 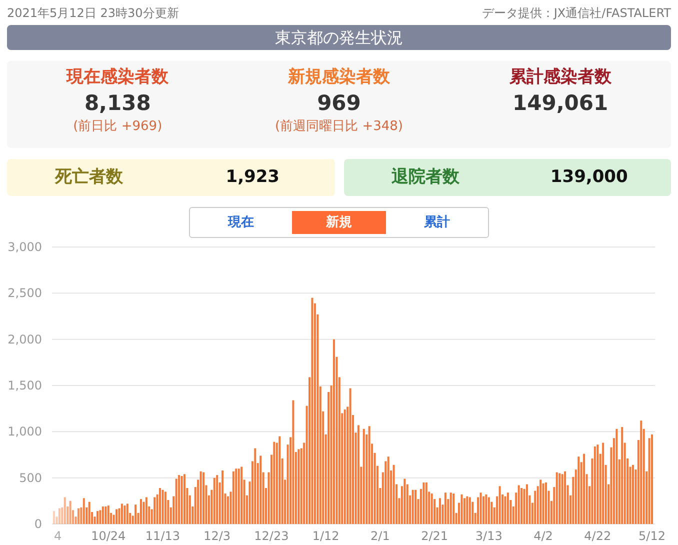 I want to click on x-axis-label: 1/12, so click(x=326, y=536).